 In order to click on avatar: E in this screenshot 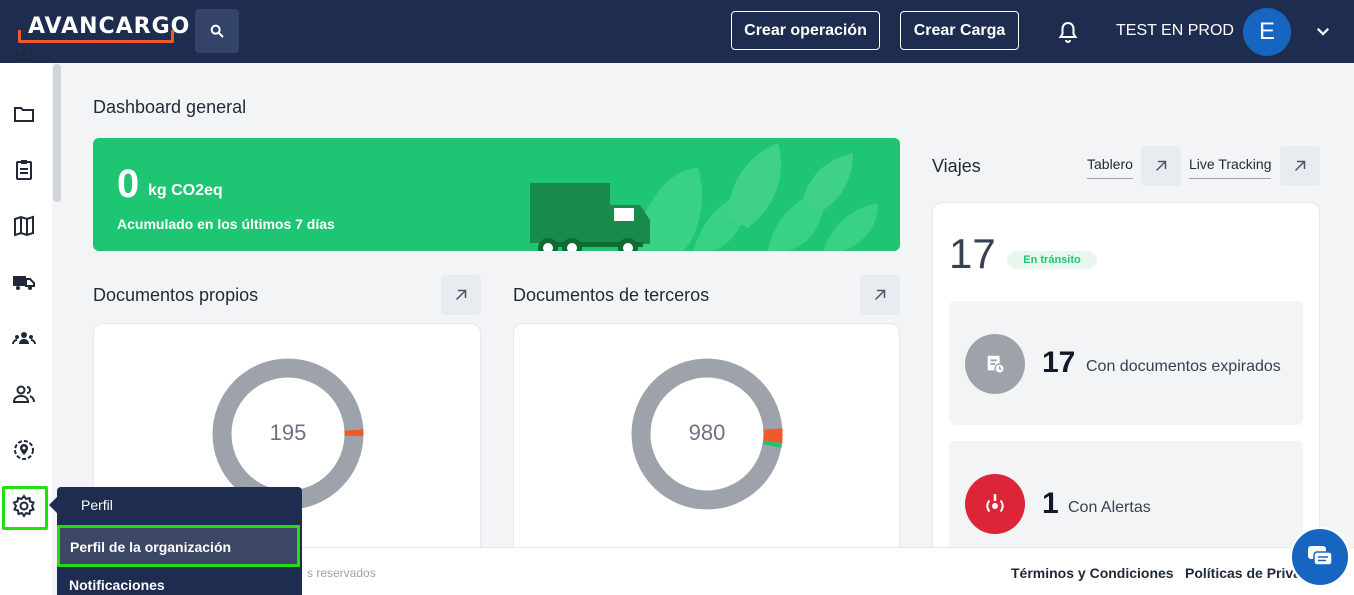, I will do `click(1267, 32)`.